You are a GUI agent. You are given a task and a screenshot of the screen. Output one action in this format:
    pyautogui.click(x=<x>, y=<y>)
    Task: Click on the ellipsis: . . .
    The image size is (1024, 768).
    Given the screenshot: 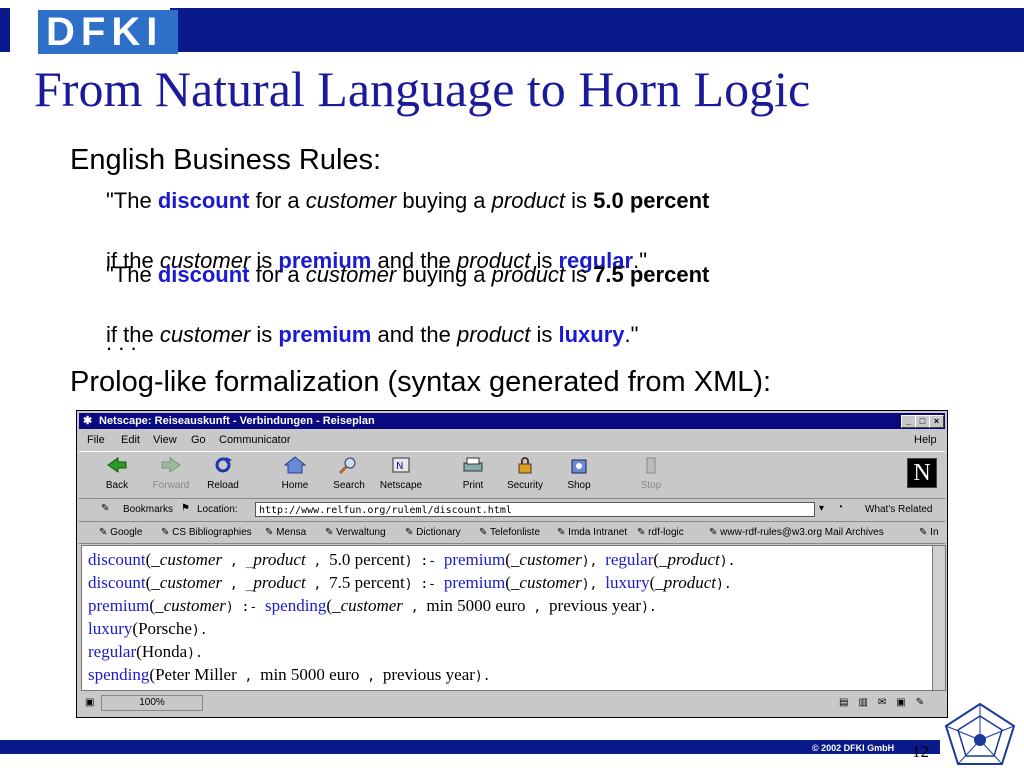 What is the action you would take?
    pyautogui.click(x=121, y=342)
    